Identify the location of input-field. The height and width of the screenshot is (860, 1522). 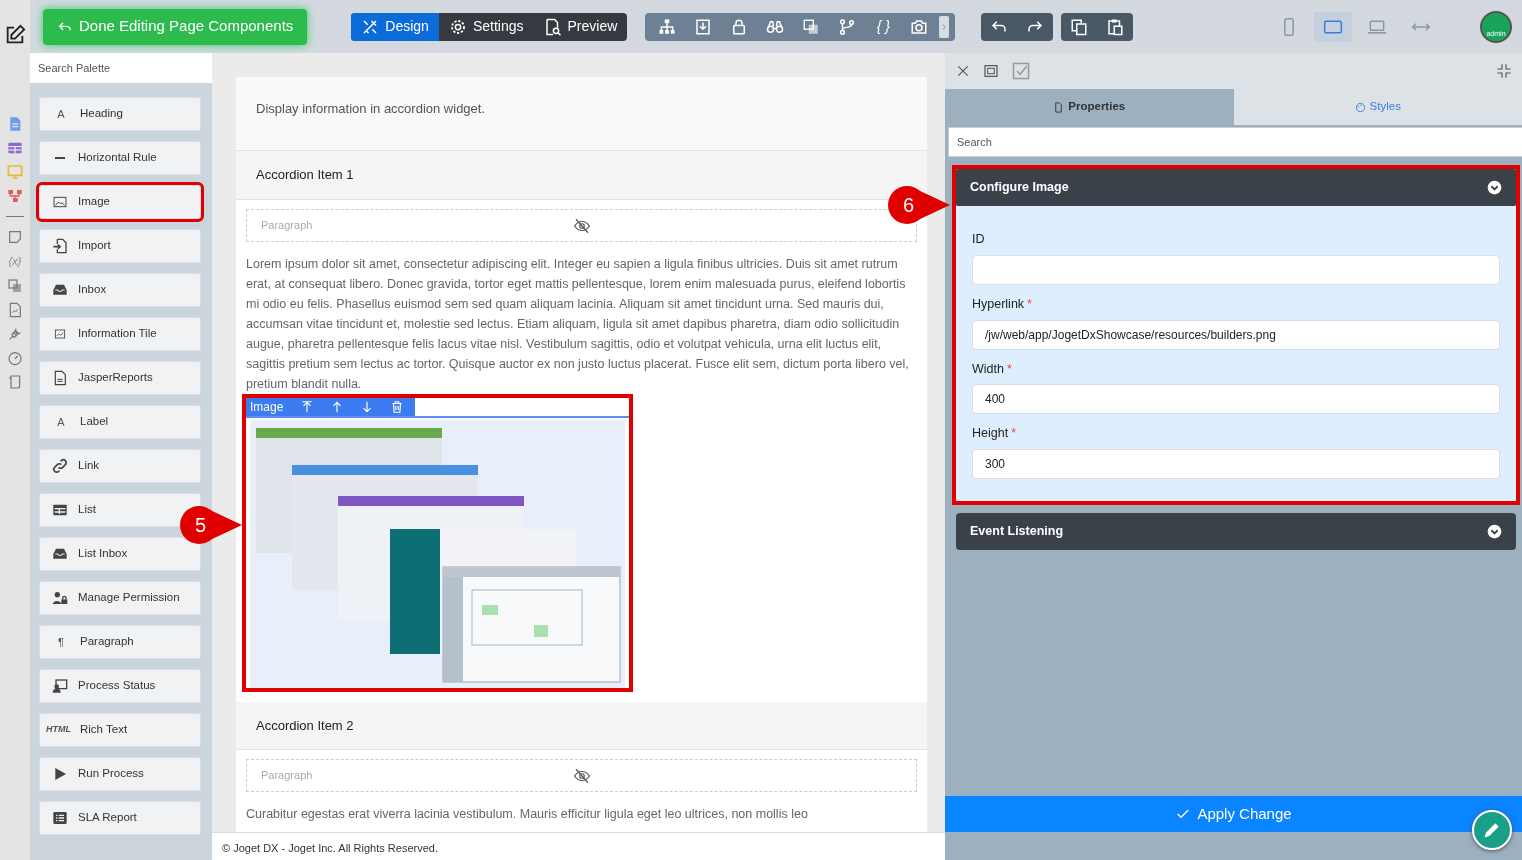
(1236, 269).